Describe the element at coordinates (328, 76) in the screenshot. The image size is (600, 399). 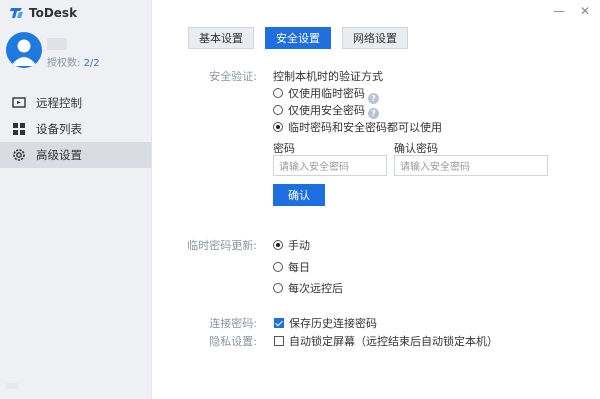
I see `verification-method-desc: 控制本机时的验证方式` at that location.